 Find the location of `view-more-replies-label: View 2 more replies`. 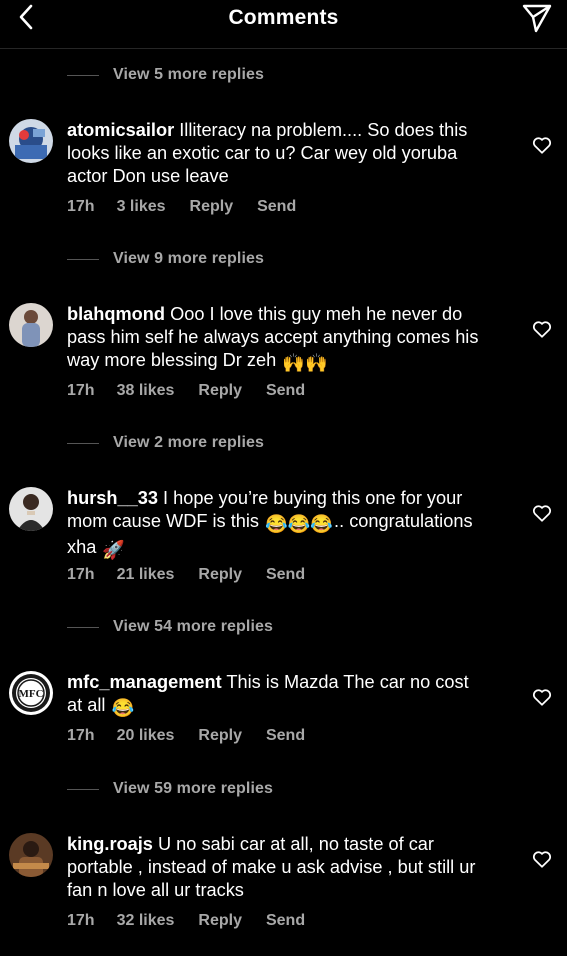

view-more-replies-label: View 2 more replies is located at coordinates (189, 442).